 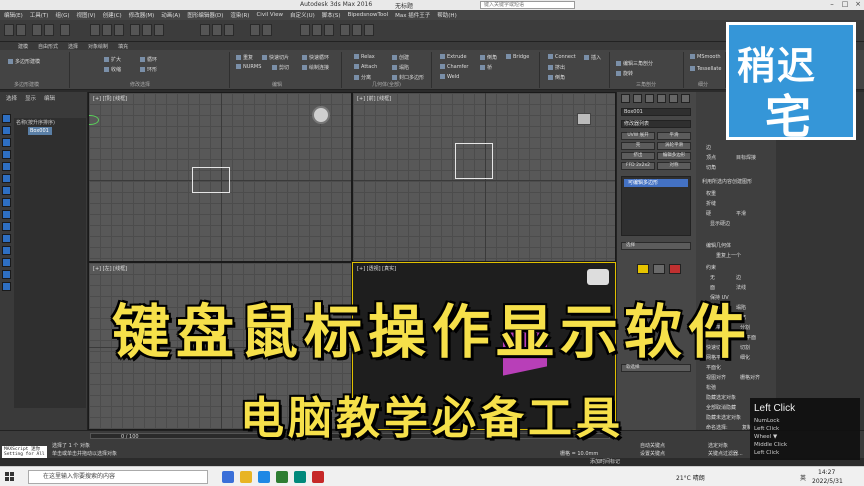 What do you see at coordinates (638, 146) in the screenshot?
I see `modifier-button: 壳` at bounding box center [638, 146].